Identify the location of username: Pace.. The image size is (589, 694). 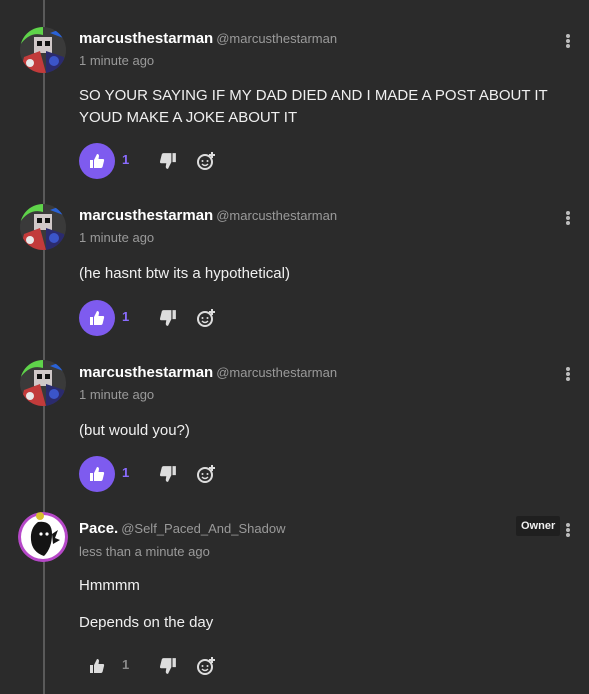
(98, 528).